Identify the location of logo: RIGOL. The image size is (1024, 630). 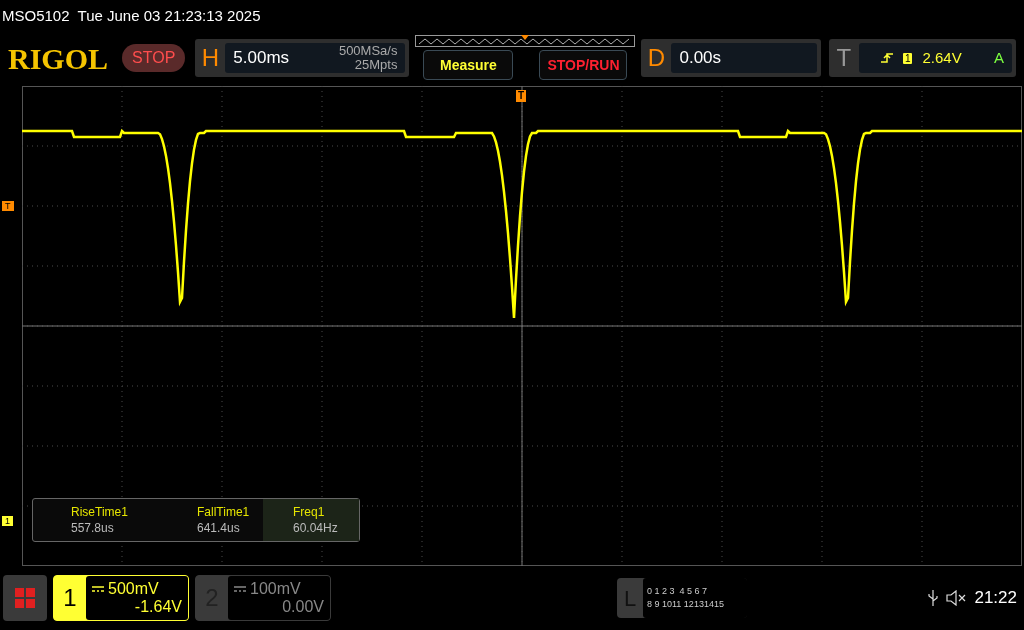
(59, 58).